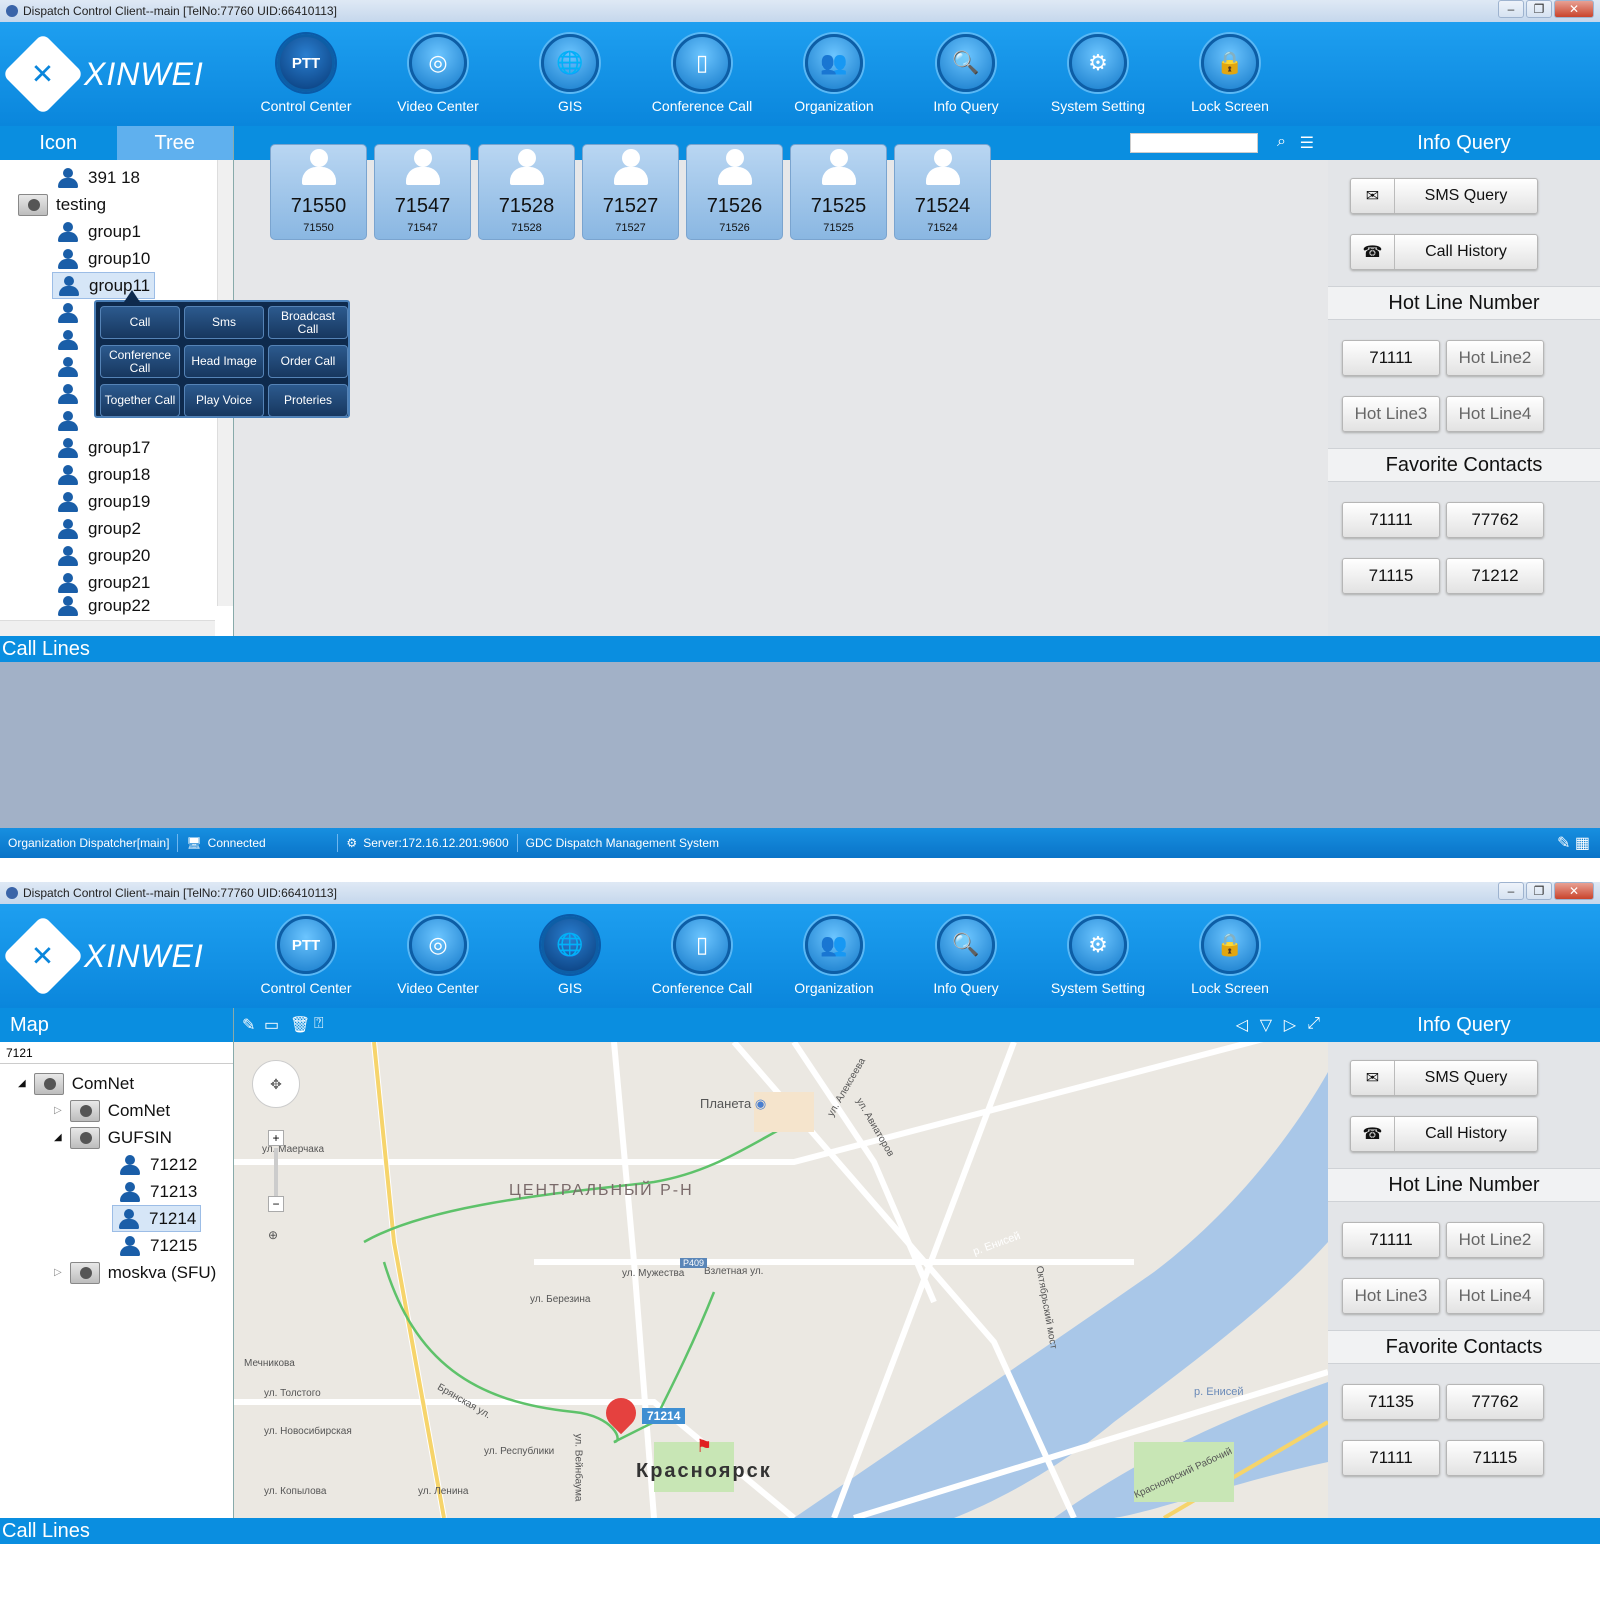  I want to click on tree-item: group10, so click(103, 258).